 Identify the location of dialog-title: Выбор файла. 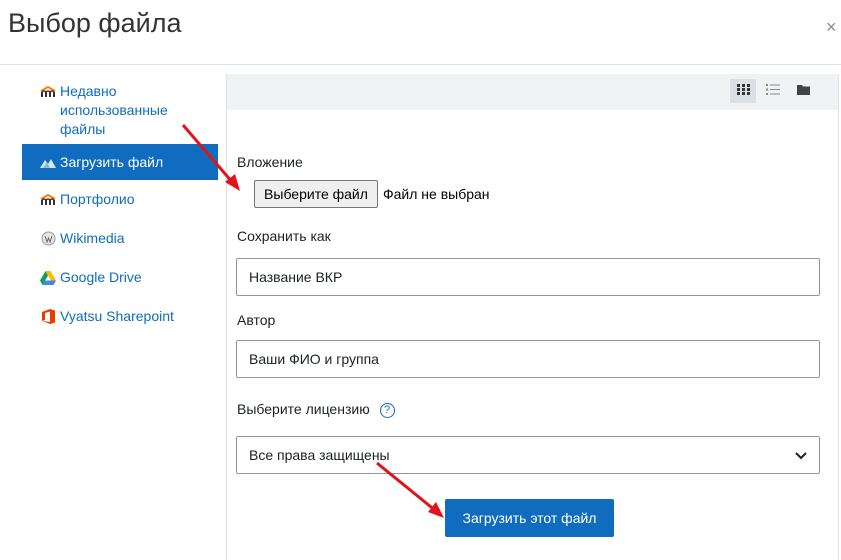
(95, 23).